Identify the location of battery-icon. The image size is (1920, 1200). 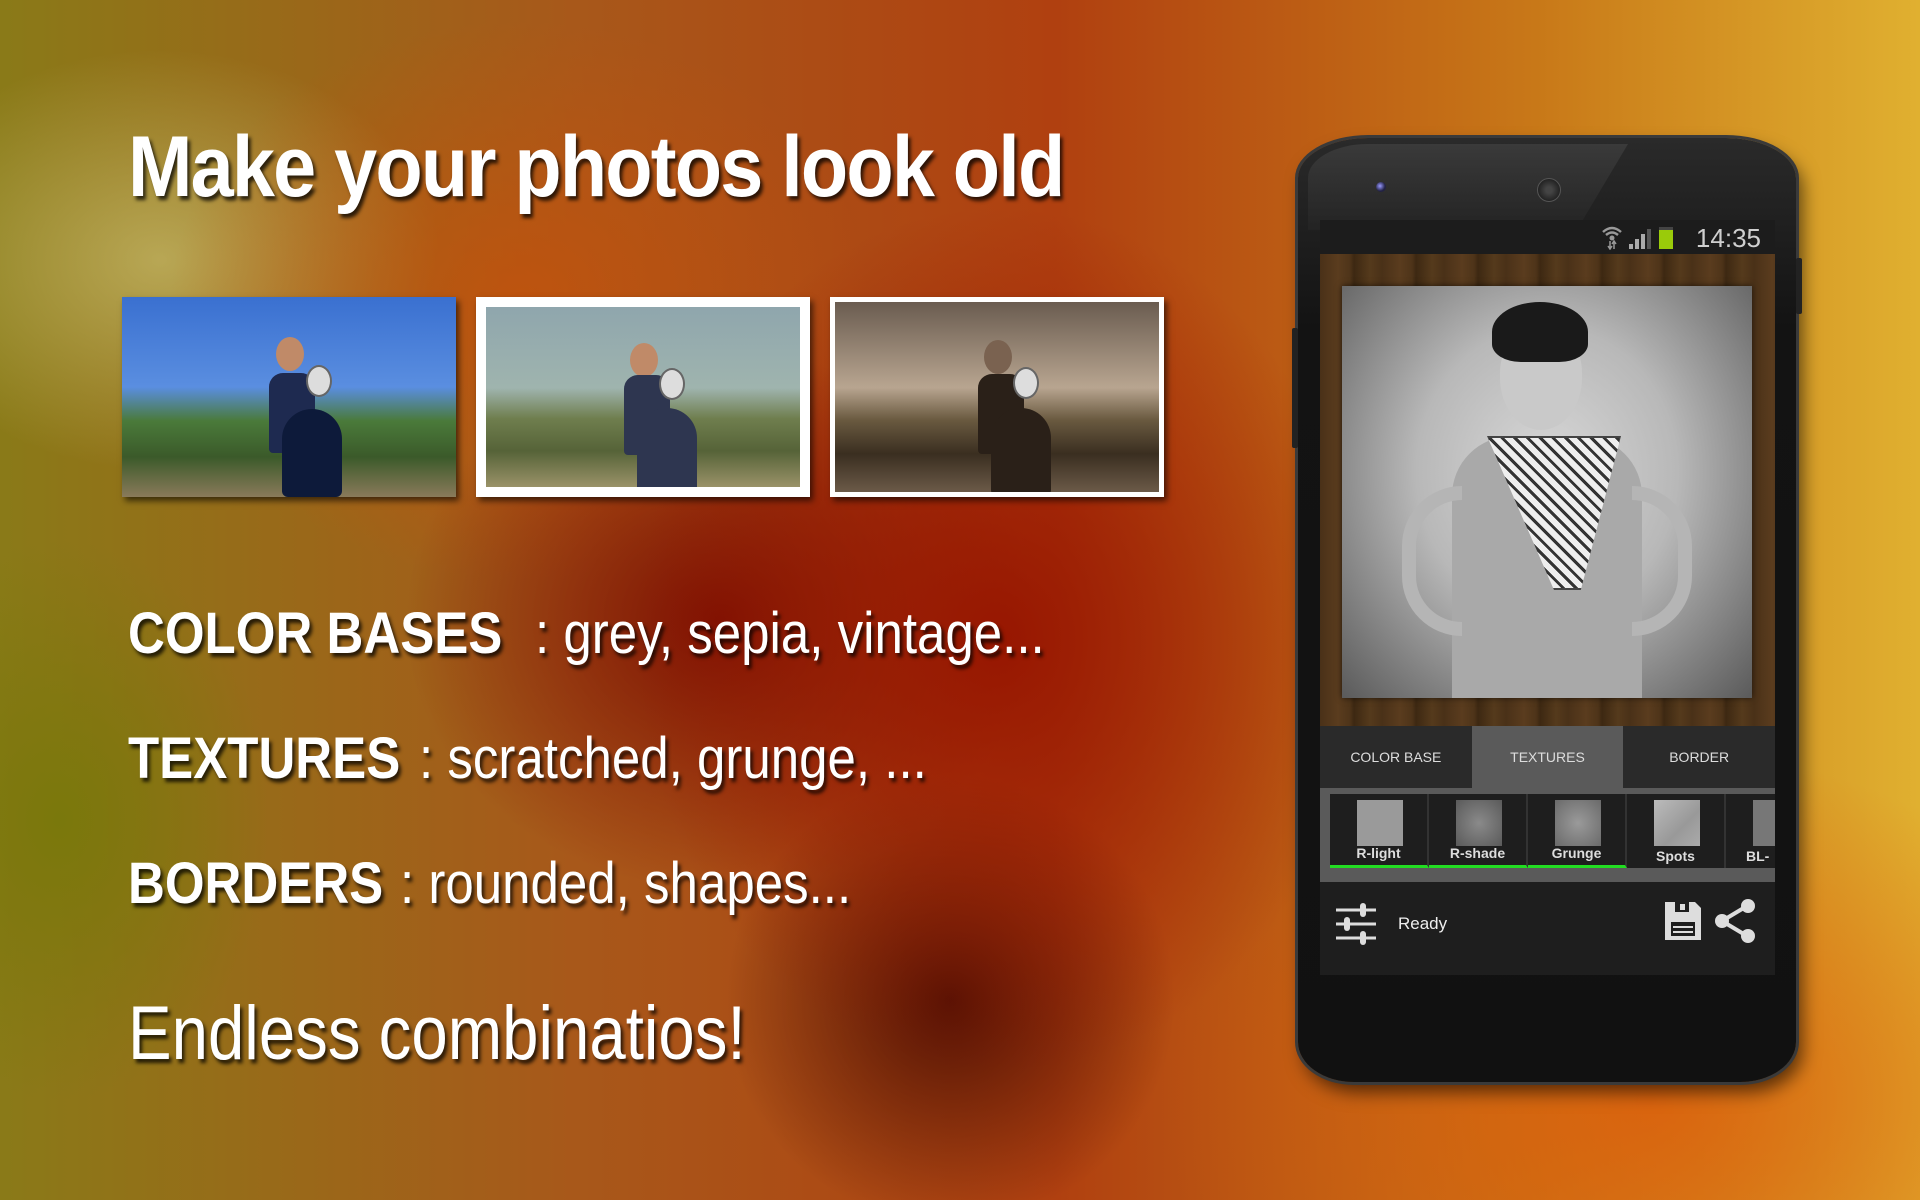
(1666, 238).